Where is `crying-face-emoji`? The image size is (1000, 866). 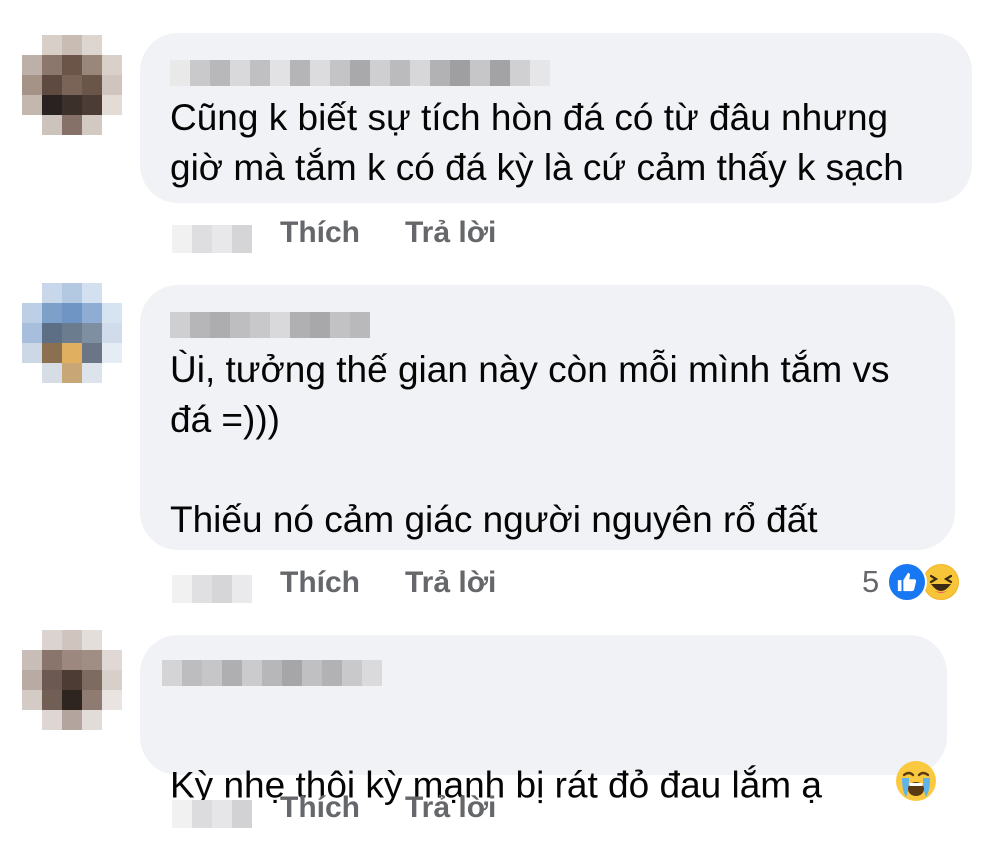
crying-face-emoji is located at coordinates (885, 787).